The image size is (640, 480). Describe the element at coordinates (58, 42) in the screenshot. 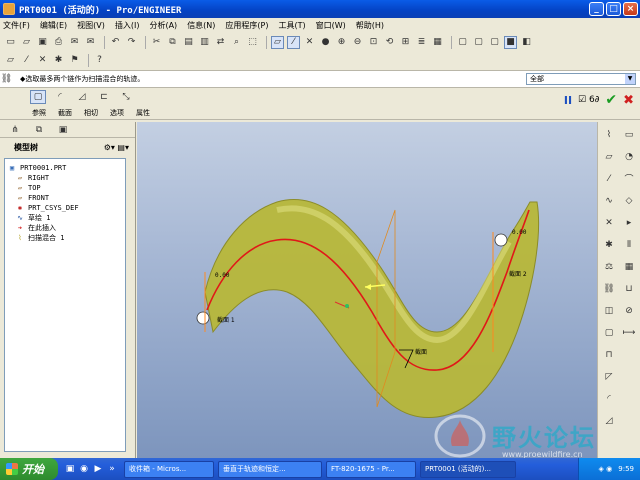

I see `print-icon: ⎙` at that location.